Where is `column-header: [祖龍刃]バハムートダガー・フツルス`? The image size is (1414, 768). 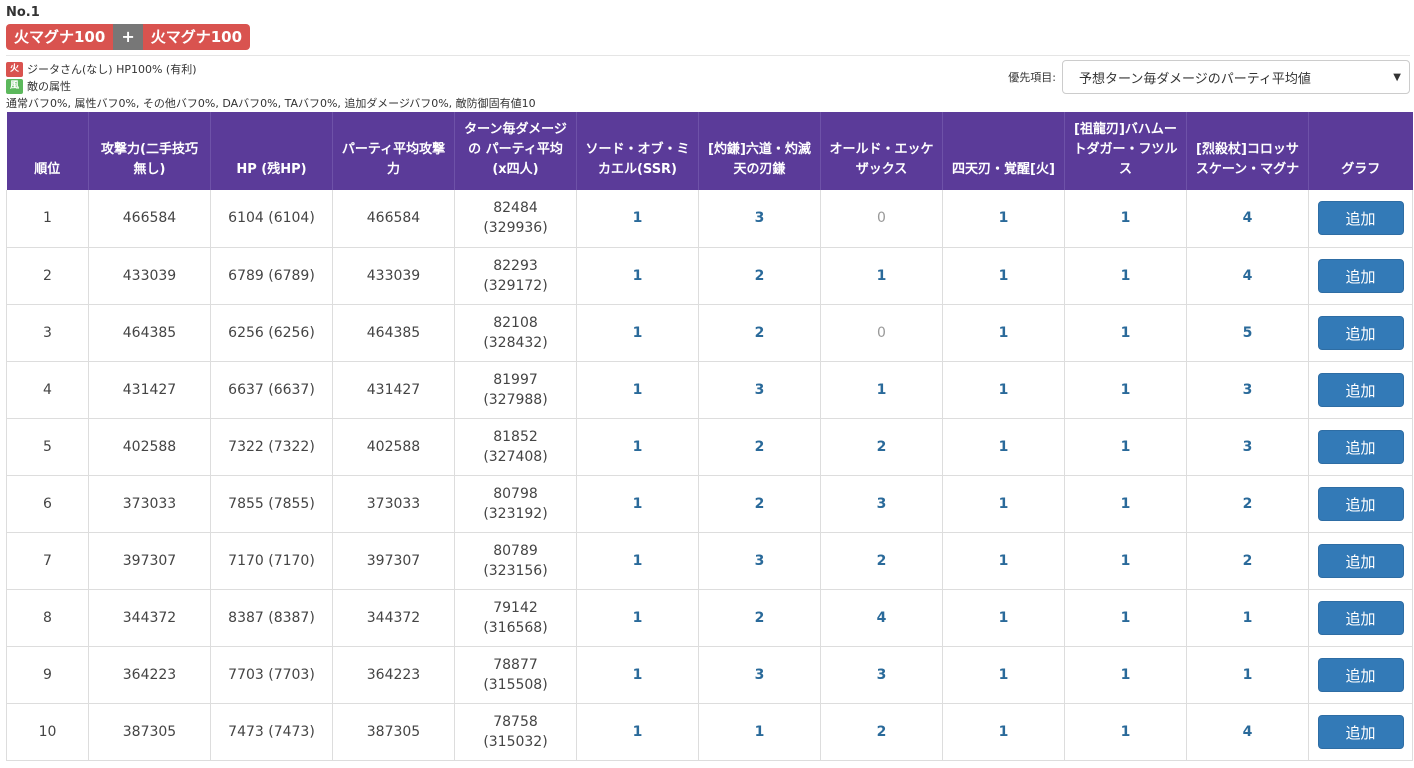
column-header: [祖龍刃]バハムートダガー・フツルス is located at coordinates (1125, 151).